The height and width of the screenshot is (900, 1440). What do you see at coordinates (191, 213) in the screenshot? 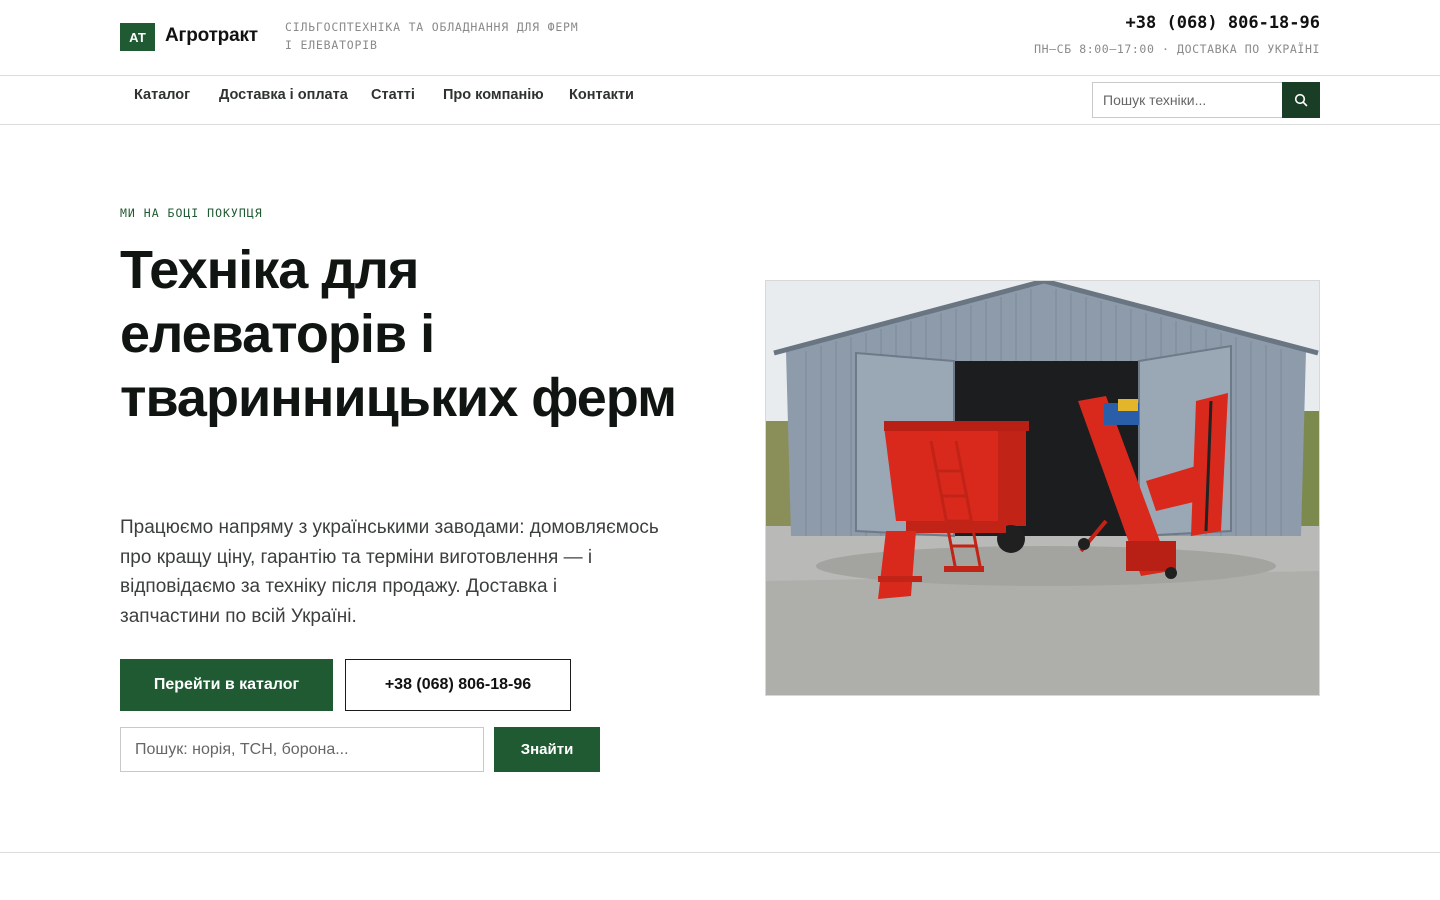
I see `hero-eyebrow: Ми на боці покупця` at bounding box center [191, 213].